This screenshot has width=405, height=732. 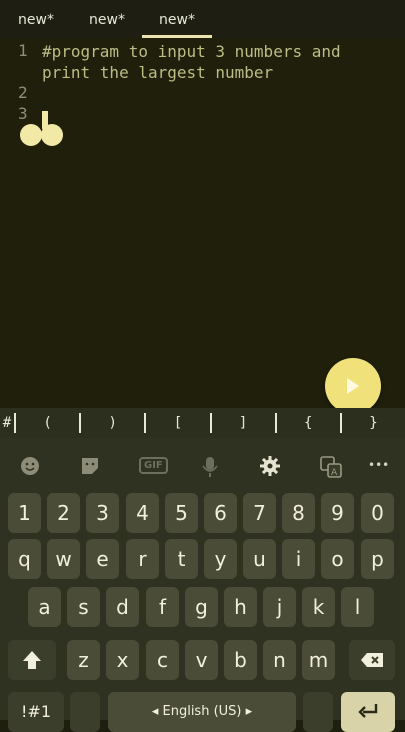 What do you see at coordinates (24, 513) in the screenshot?
I see `key-1: 1` at bounding box center [24, 513].